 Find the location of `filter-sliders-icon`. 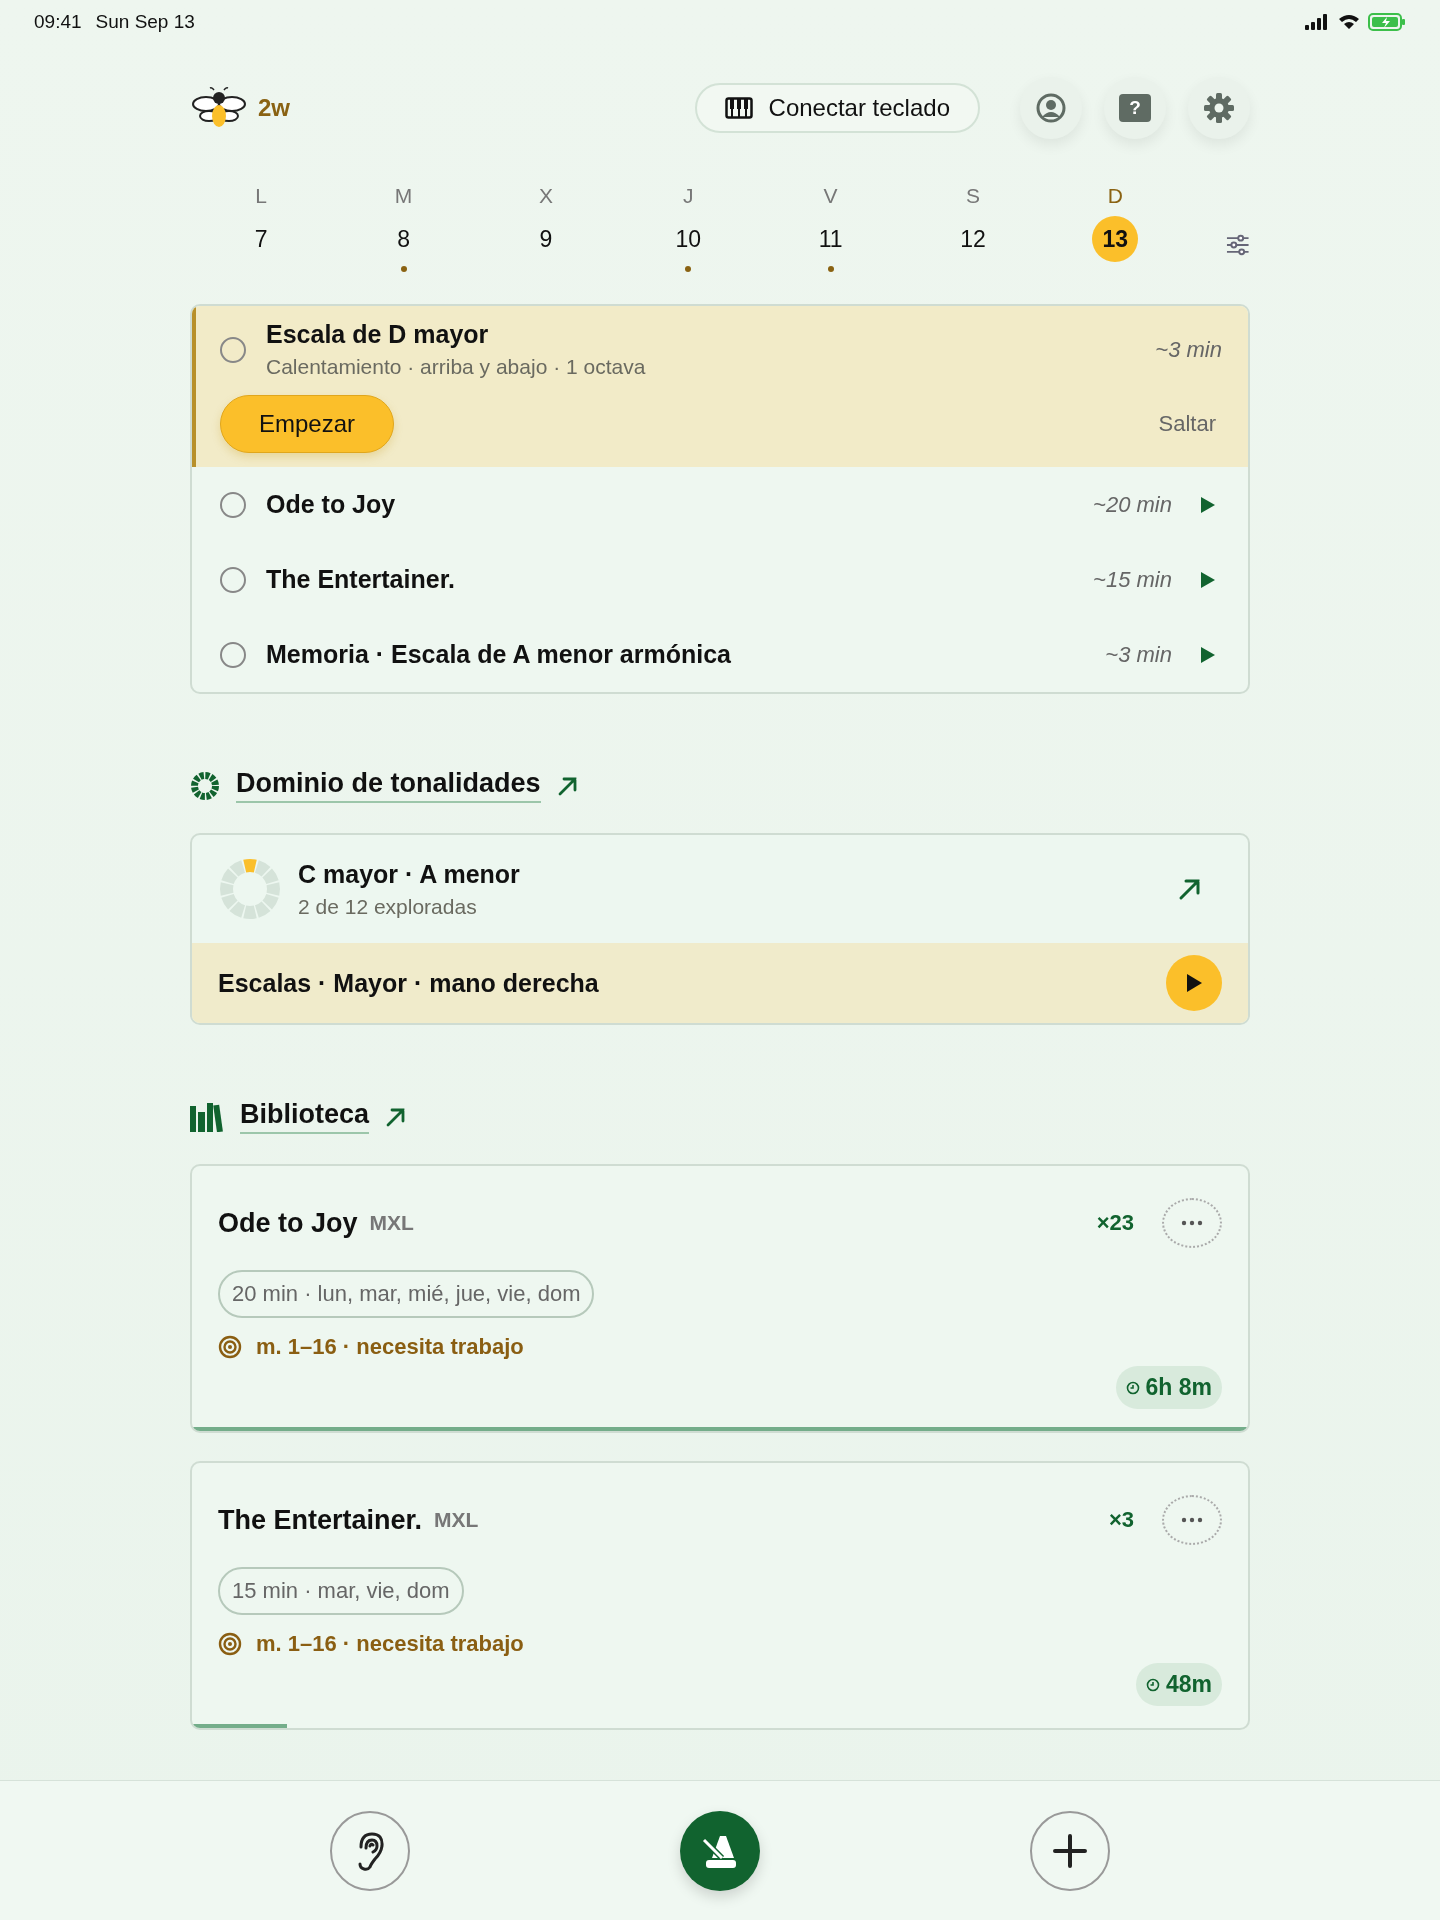

filter-sliders-icon is located at coordinates (1237, 245).